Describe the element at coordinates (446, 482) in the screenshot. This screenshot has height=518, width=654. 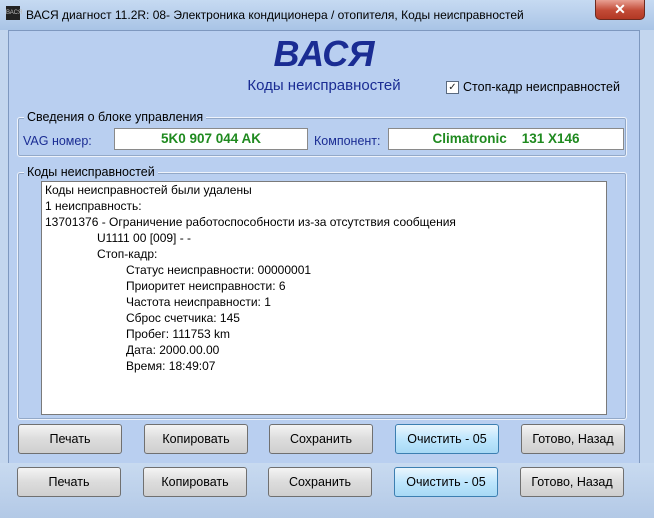
I see `bg-clear-button: Очистить - 05` at that location.